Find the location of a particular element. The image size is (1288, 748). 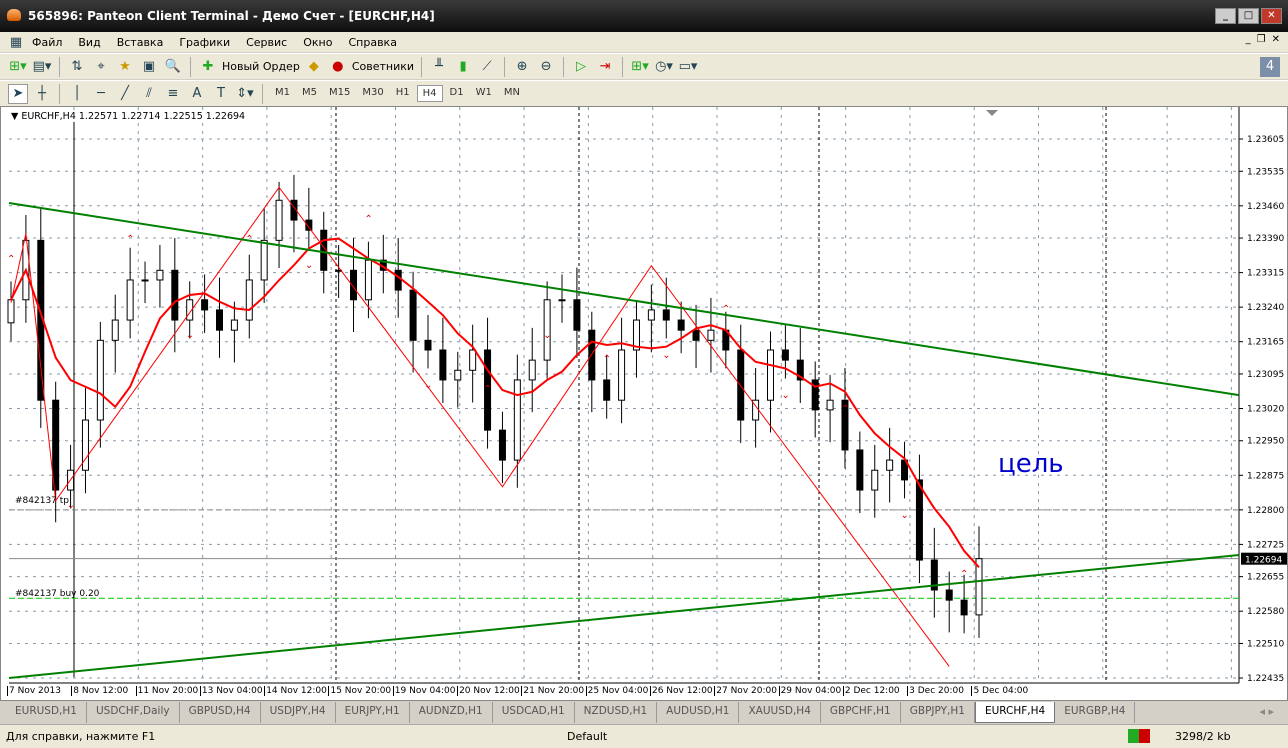

time-tick-label: 3 Dec 20:00 is located at coordinates (939, 691).